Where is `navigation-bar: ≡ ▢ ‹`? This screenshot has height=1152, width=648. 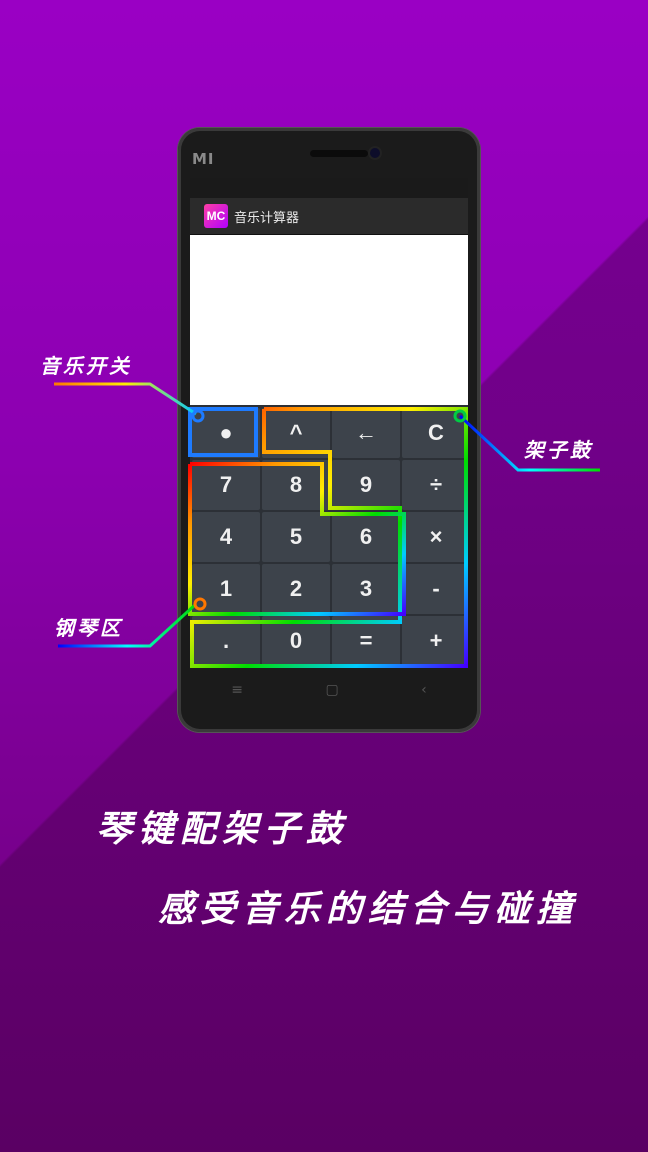
navigation-bar: ≡ ▢ ‹ is located at coordinates (329, 690).